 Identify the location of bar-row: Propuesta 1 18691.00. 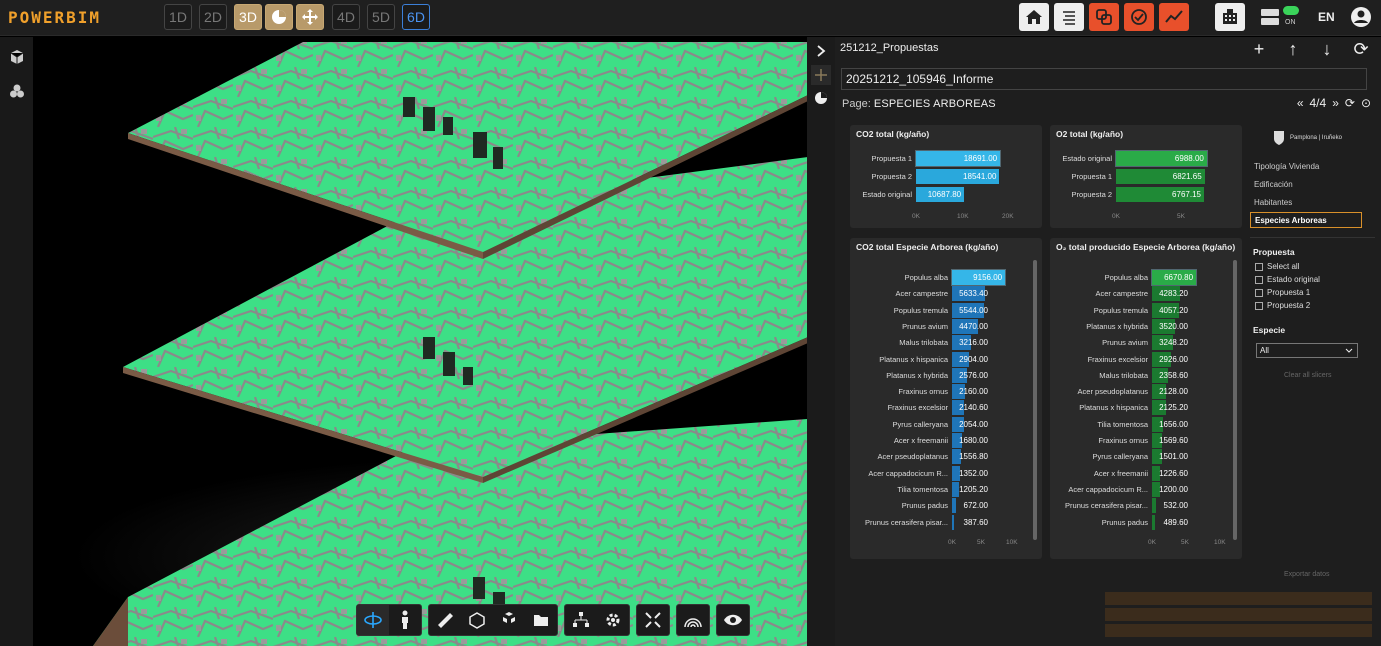
(933, 158).